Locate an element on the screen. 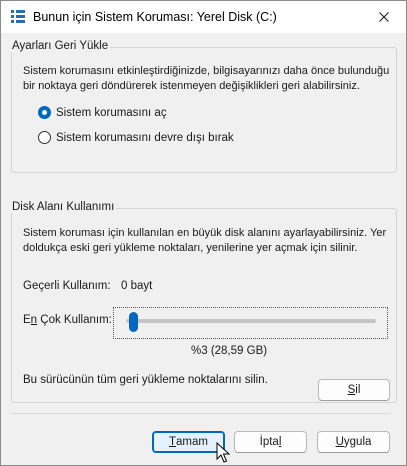  current-usage-value: 0 bayt is located at coordinates (137, 286).